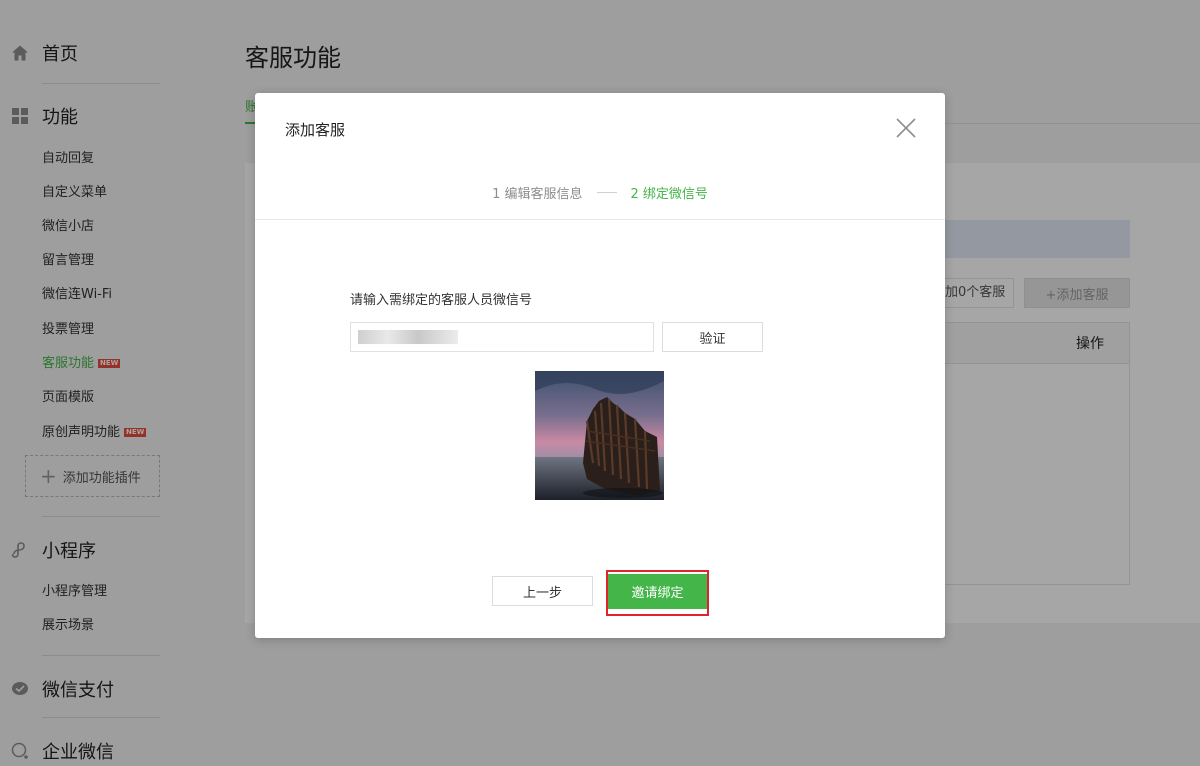 The width and height of the screenshot is (1200, 766). Describe the element at coordinates (599, 435) in the screenshot. I see `avatar` at that location.